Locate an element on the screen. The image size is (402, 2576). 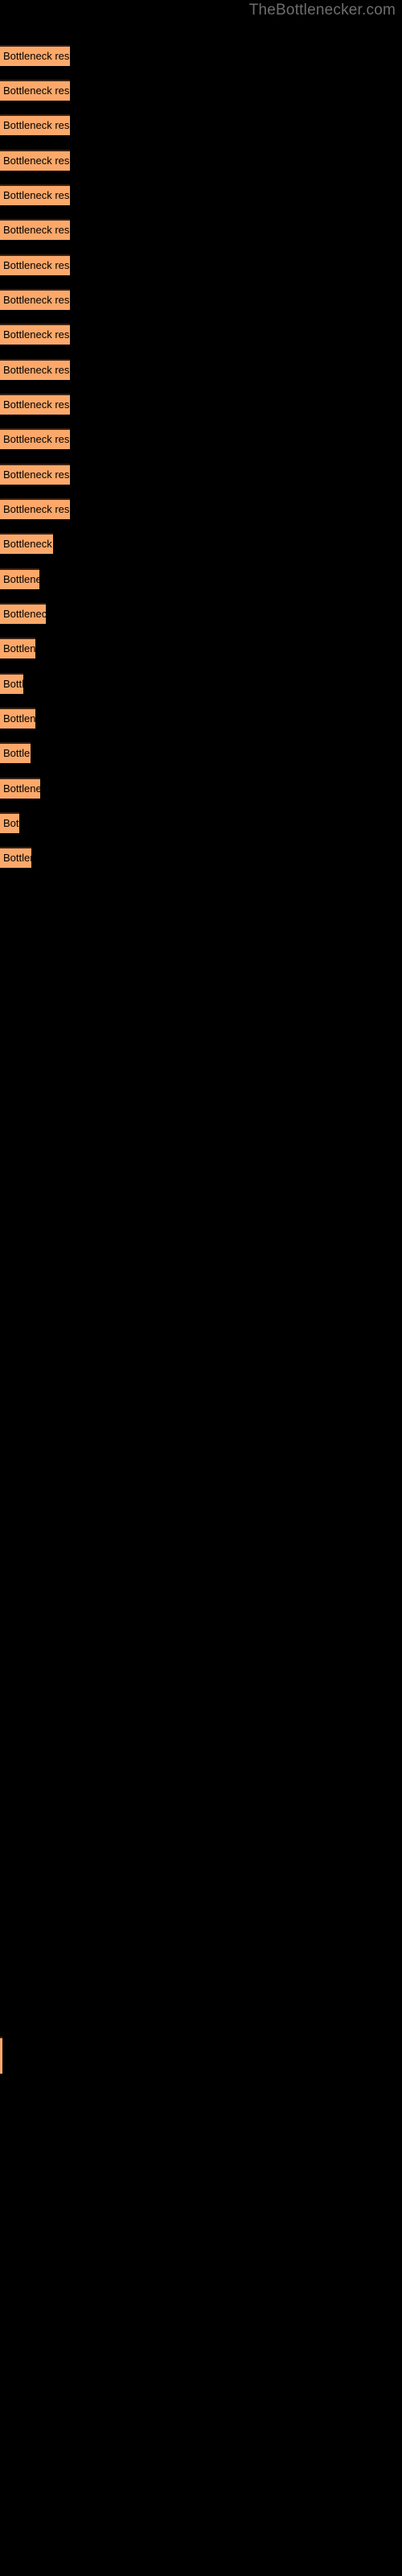
bar-7: Bottleneck result is located at coordinates (35, 264).